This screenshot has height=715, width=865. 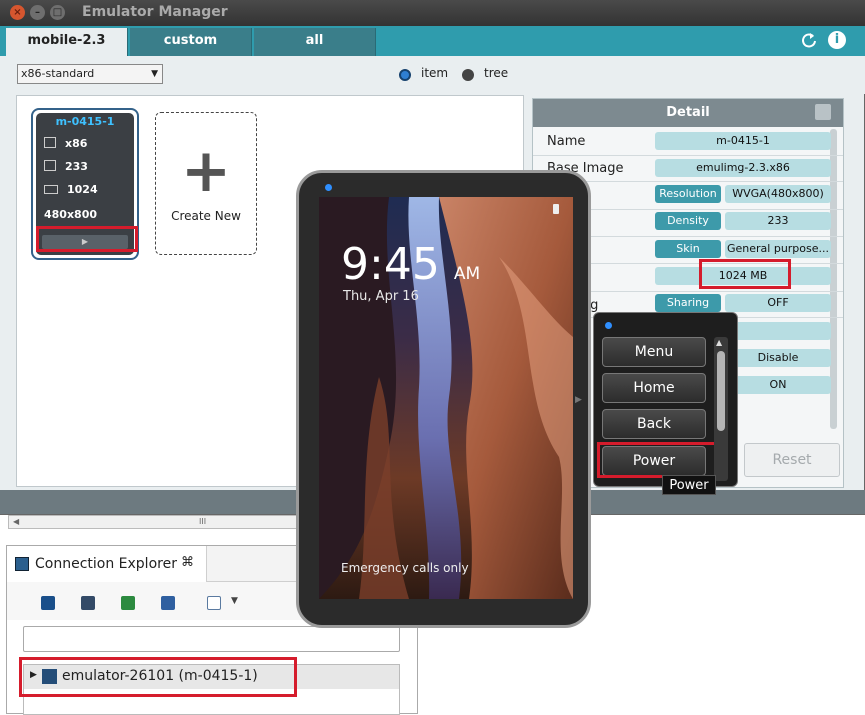 What do you see at coordinates (76, 143) in the screenshot?
I see `vm-cpu: x86` at bounding box center [76, 143].